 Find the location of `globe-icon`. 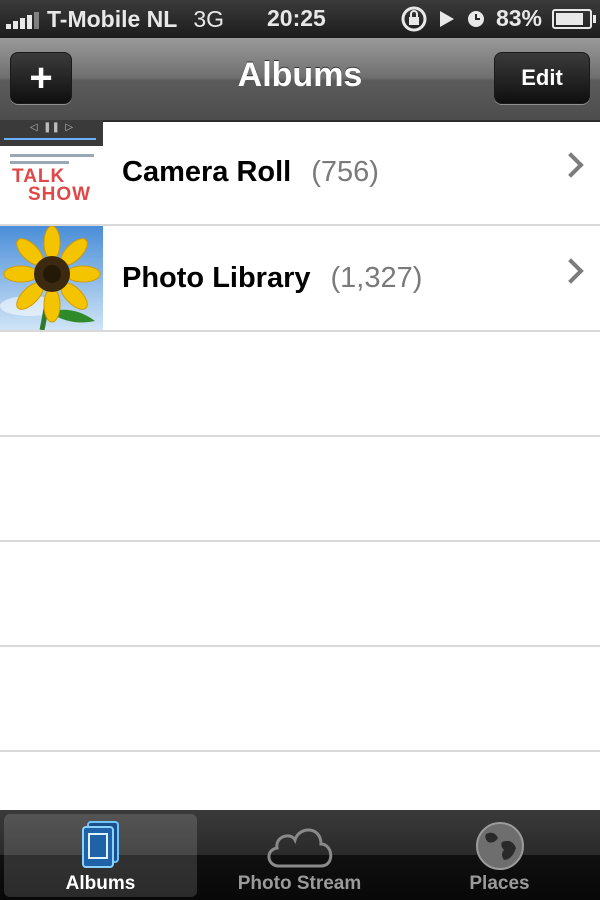

globe-icon is located at coordinates (499, 846).